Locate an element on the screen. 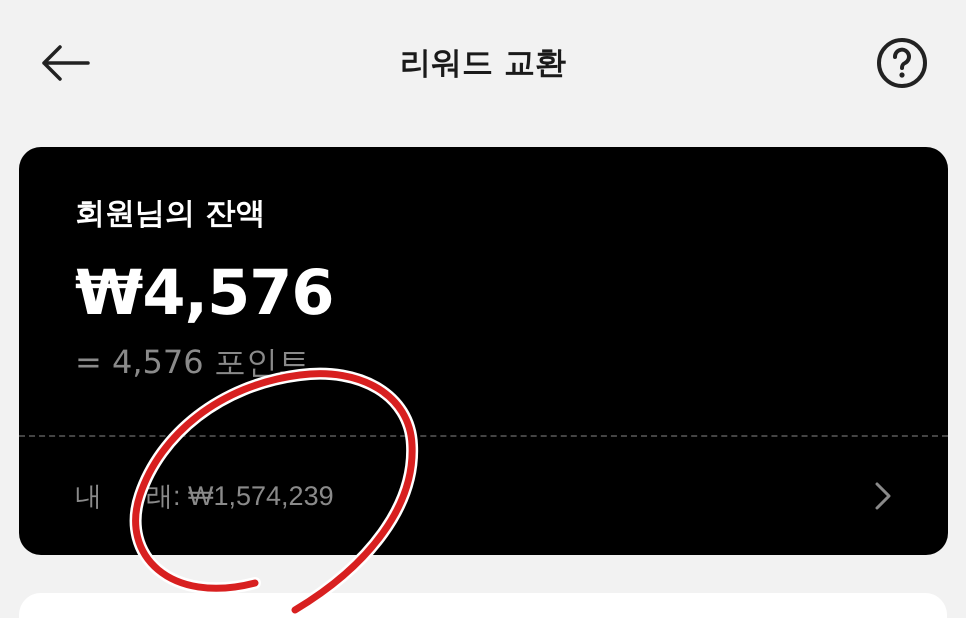 This screenshot has height=618, width=966. back-arrow-icon is located at coordinates (65, 62).